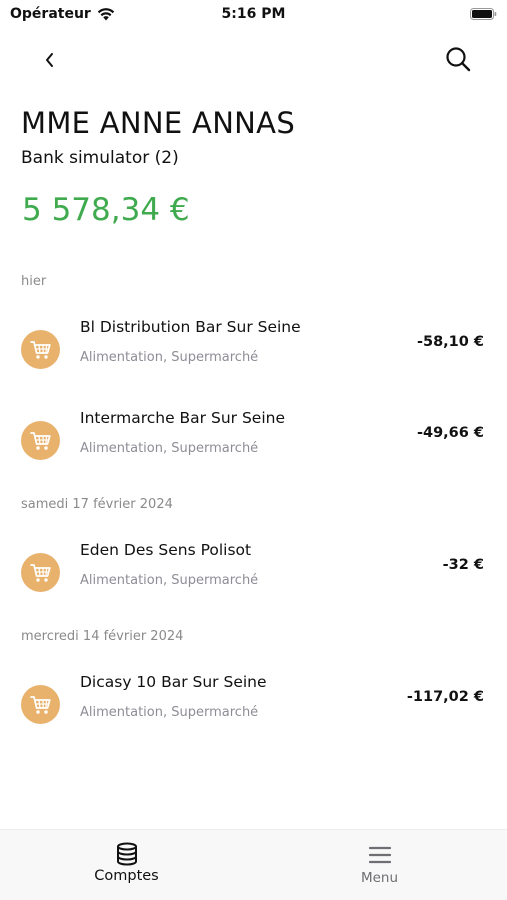 The width and height of the screenshot is (507, 900). Describe the element at coordinates (190, 327) in the screenshot. I see `transaction-title: Bl Distribution Bar Sur Seine` at that location.